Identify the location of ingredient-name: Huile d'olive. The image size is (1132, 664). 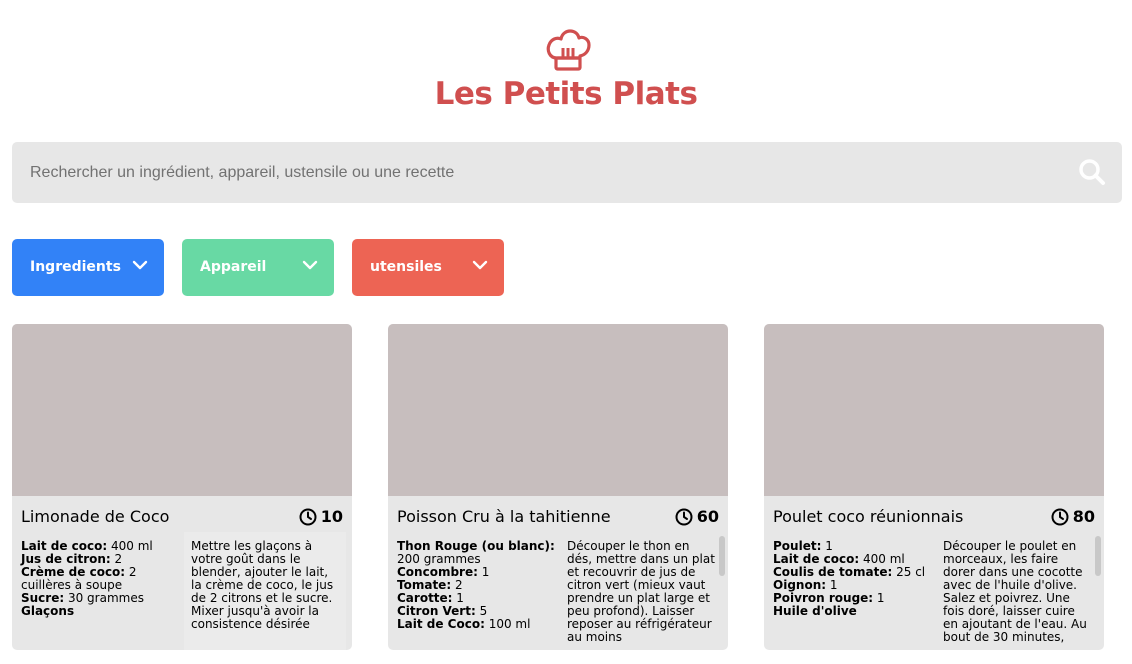
(815, 611).